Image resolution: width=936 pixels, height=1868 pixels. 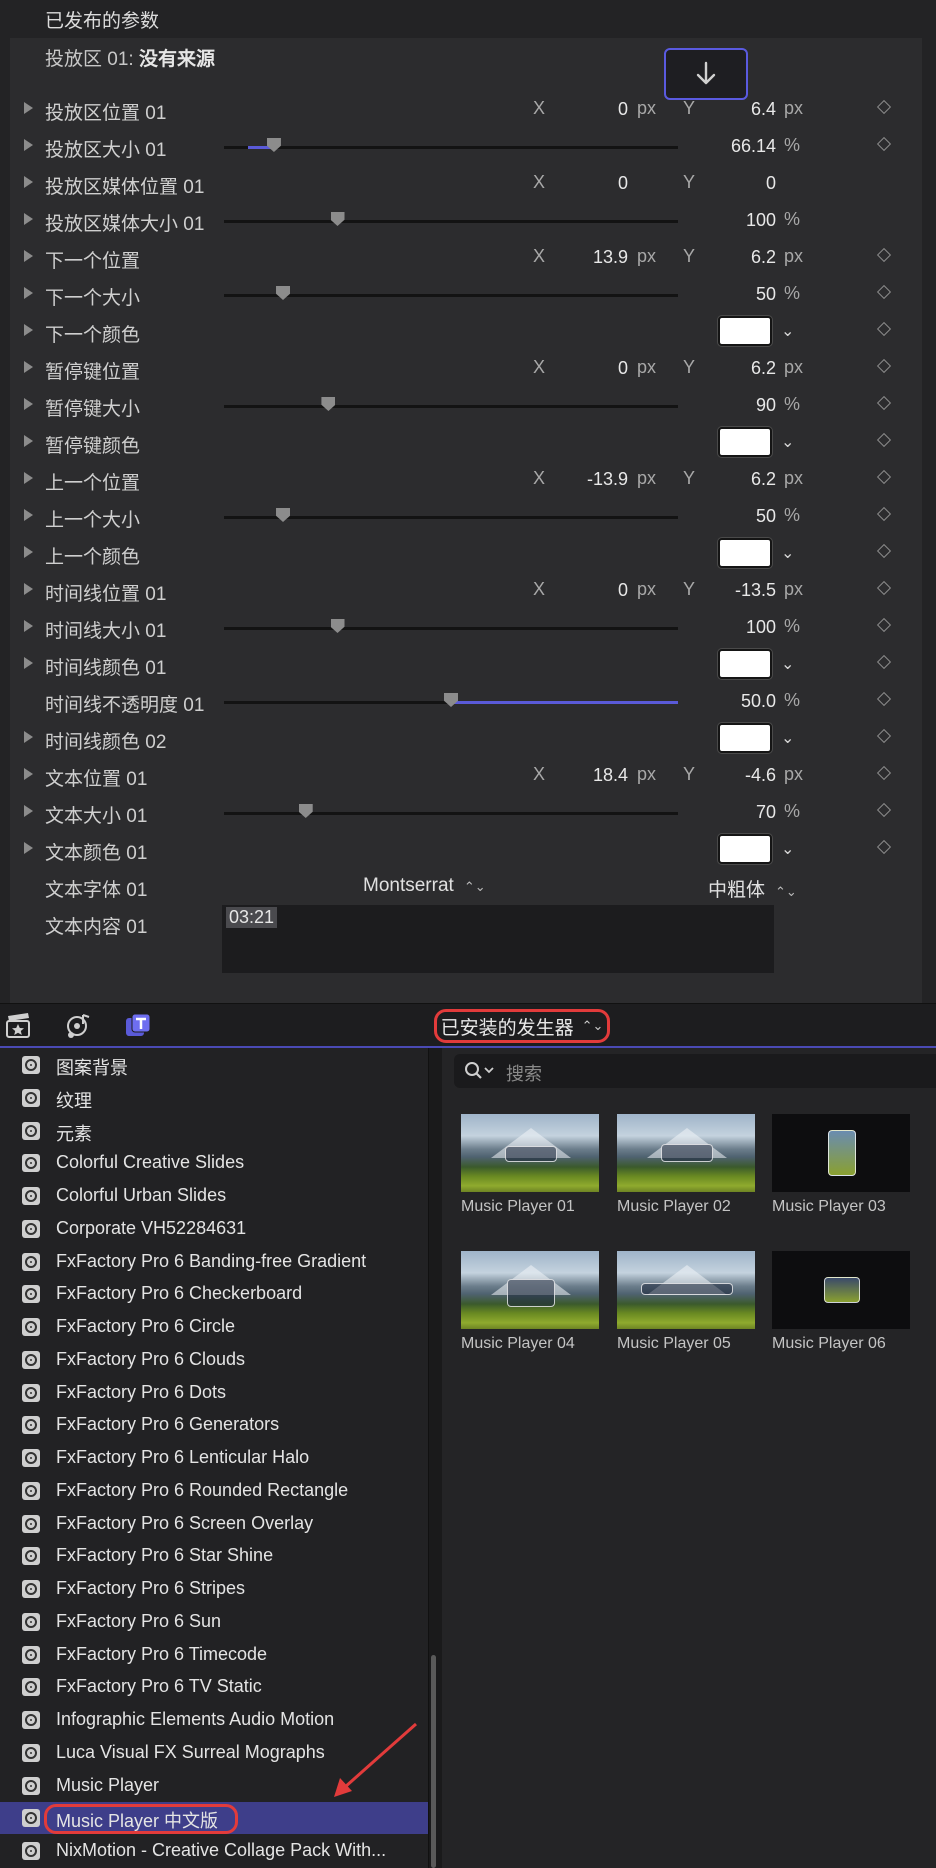 I want to click on titles-generators-icon, so click(x=138, y=1026).